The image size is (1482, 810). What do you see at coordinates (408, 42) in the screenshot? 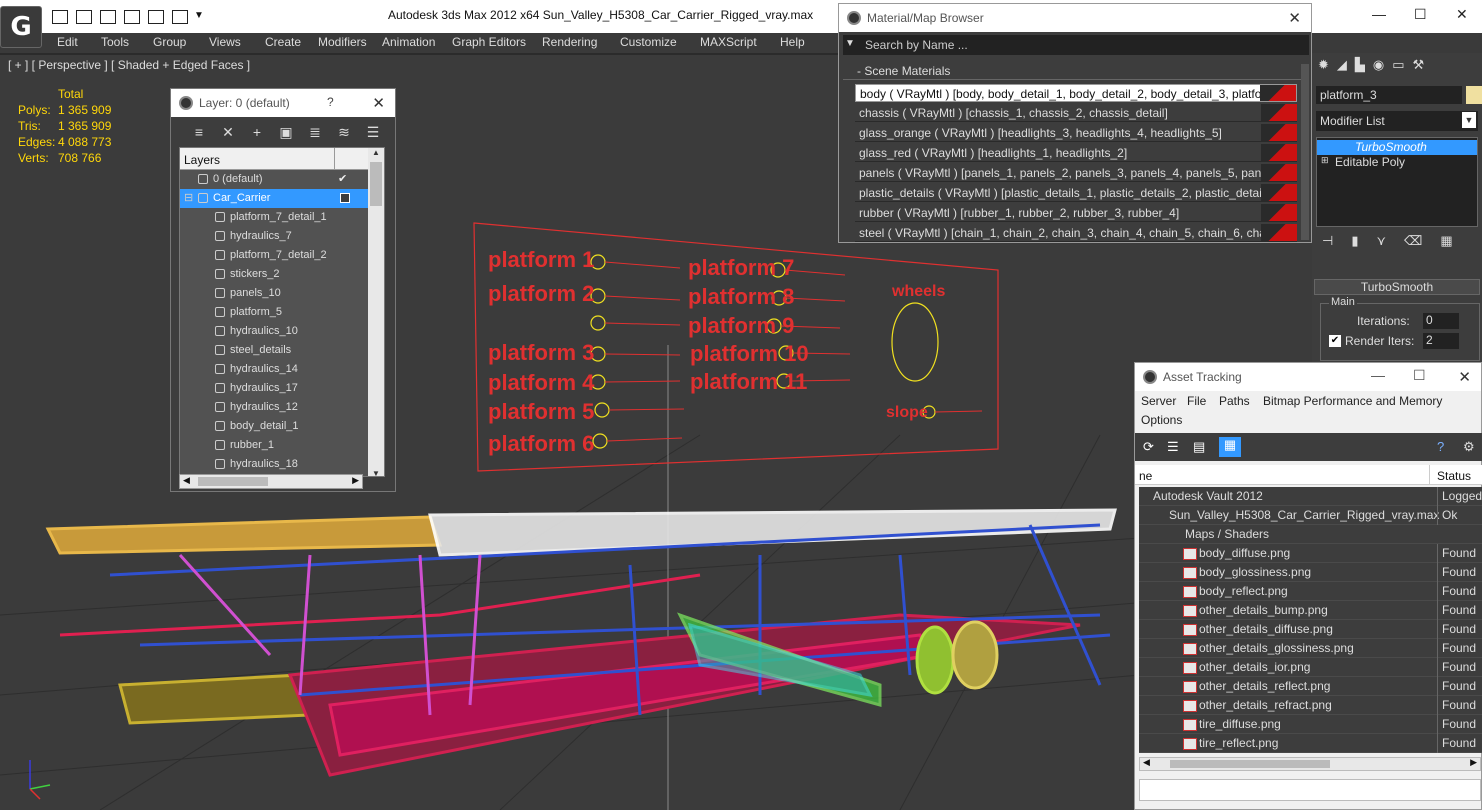
I see `menu-animation: Animation` at bounding box center [408, 42].